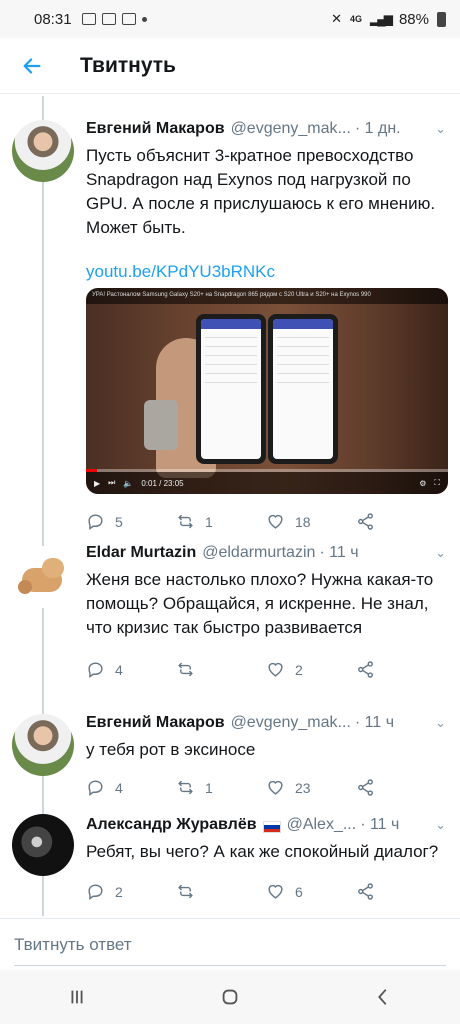 The height and width of the screenshot is (1024, 460). I want to click on tweet-time: · 1 дн., so click(377, 128).